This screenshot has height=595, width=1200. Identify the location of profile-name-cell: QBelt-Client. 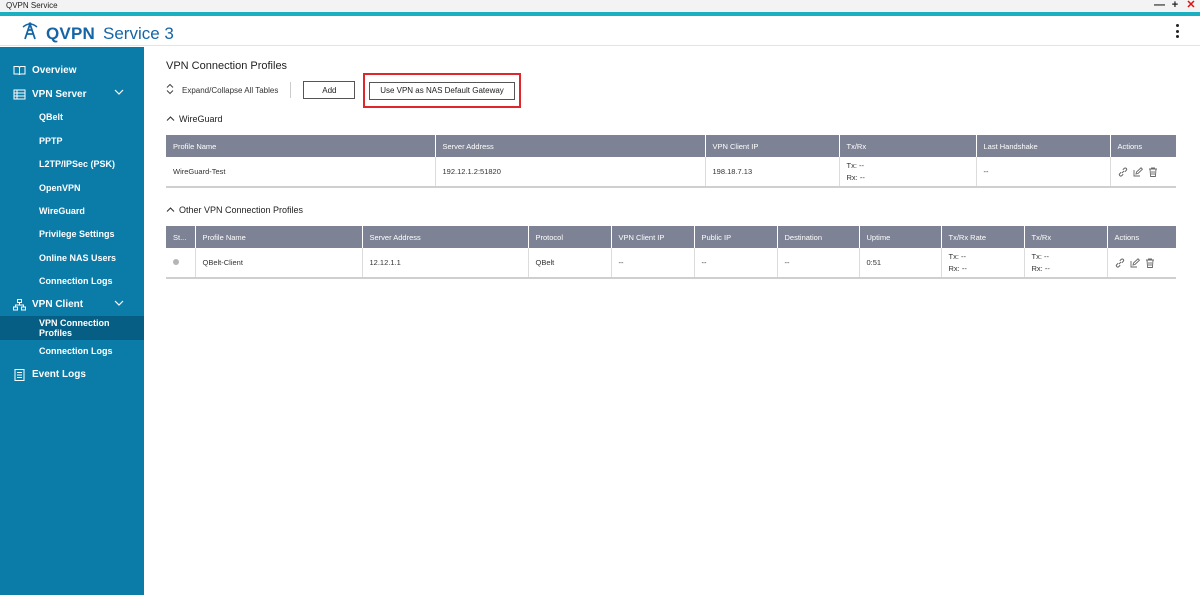
(279, 263).